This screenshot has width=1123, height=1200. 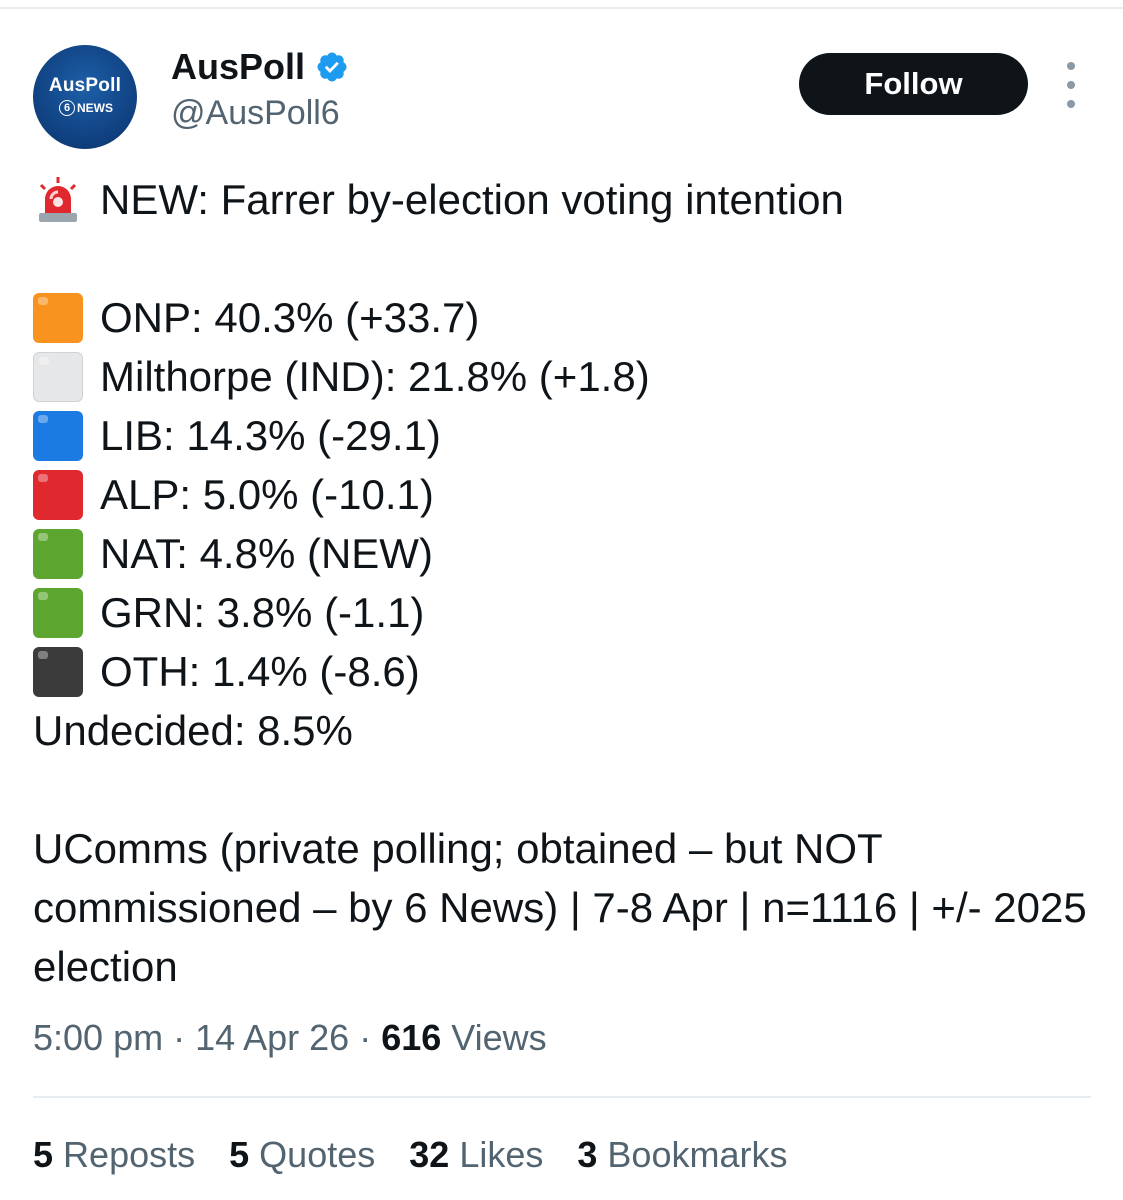 I want to click on headline-text: NEW: Farrer by-election voting intention, so click(x=472, y=199).